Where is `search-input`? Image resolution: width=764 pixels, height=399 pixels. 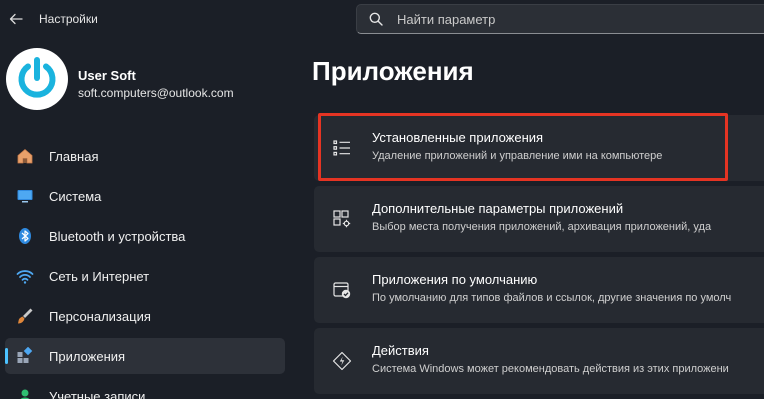 search-input is located at coordinates (557, 19).